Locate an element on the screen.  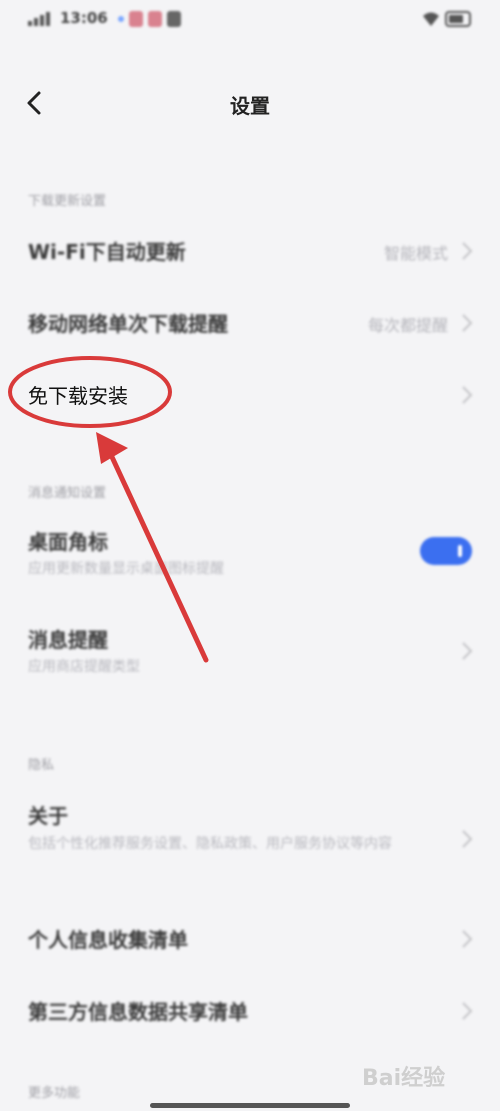
row-personal-info-list: 个人信息收集清单 is located at coordinates (250, 941).